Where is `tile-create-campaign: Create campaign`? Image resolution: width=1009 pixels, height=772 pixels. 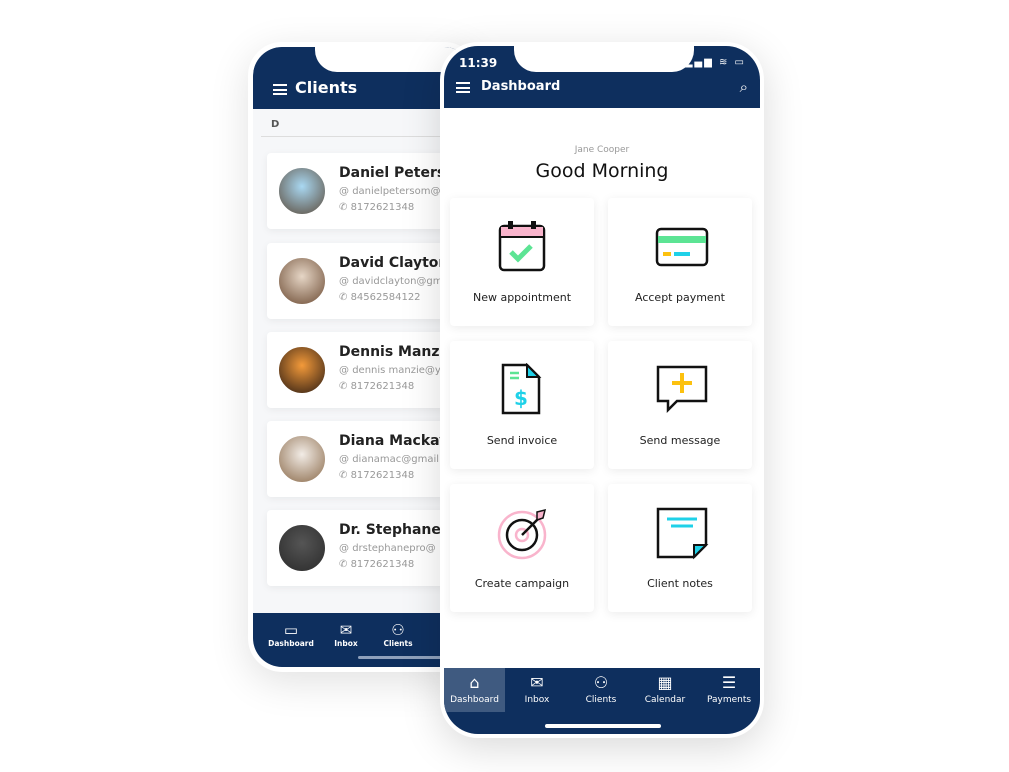
tile-create-campaign: Create campaign is located at coordinates (522, 548).